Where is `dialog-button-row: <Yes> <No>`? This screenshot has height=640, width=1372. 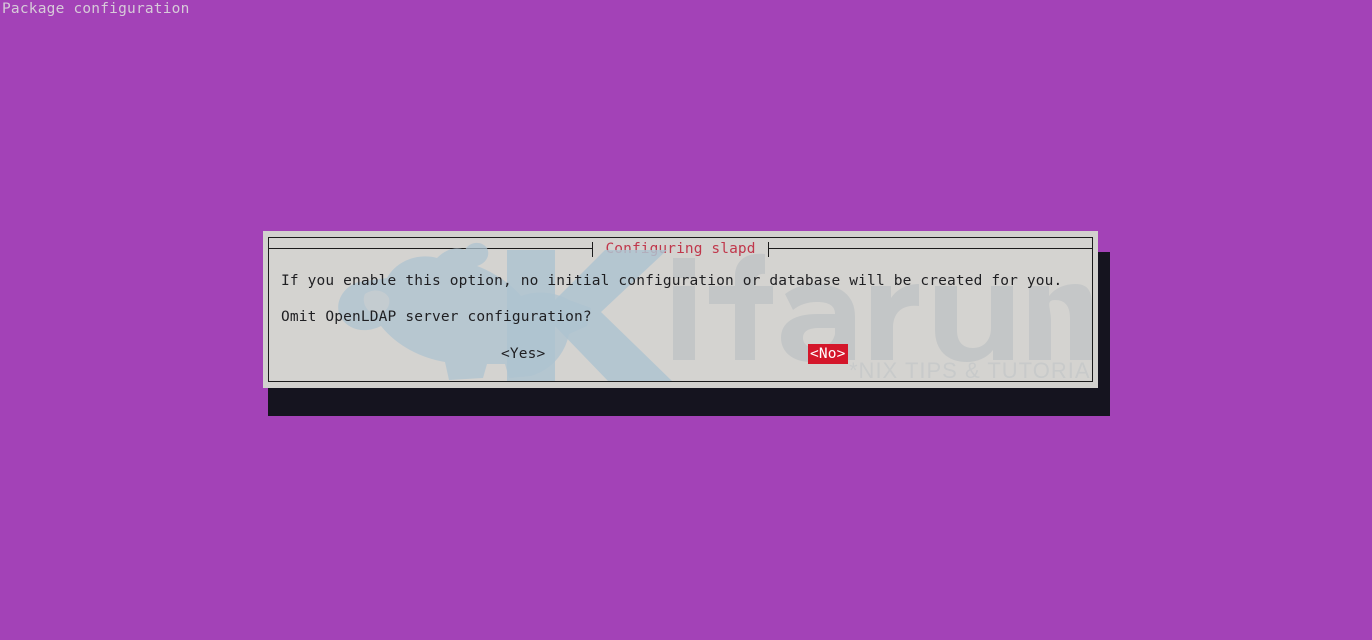 dialog-button-row: <Yes> <No> is located at coordinates (680, 354).